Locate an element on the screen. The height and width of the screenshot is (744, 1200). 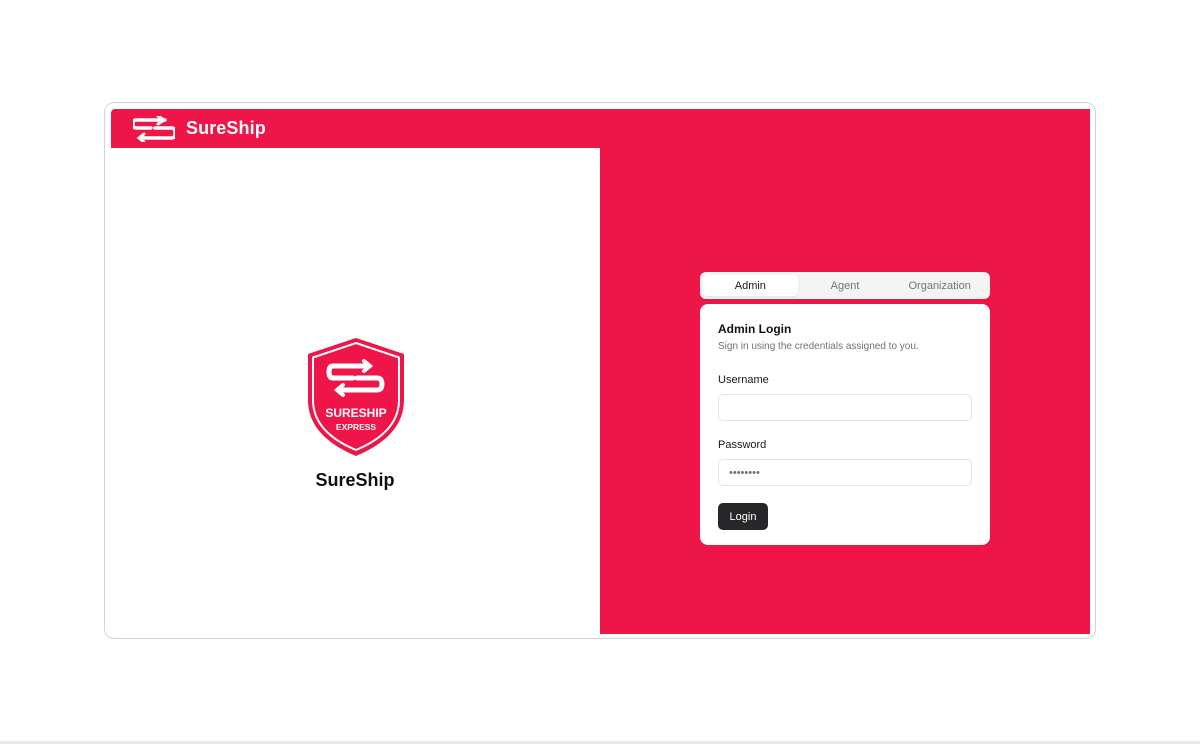
password-input is located at coordinates (845, 472).